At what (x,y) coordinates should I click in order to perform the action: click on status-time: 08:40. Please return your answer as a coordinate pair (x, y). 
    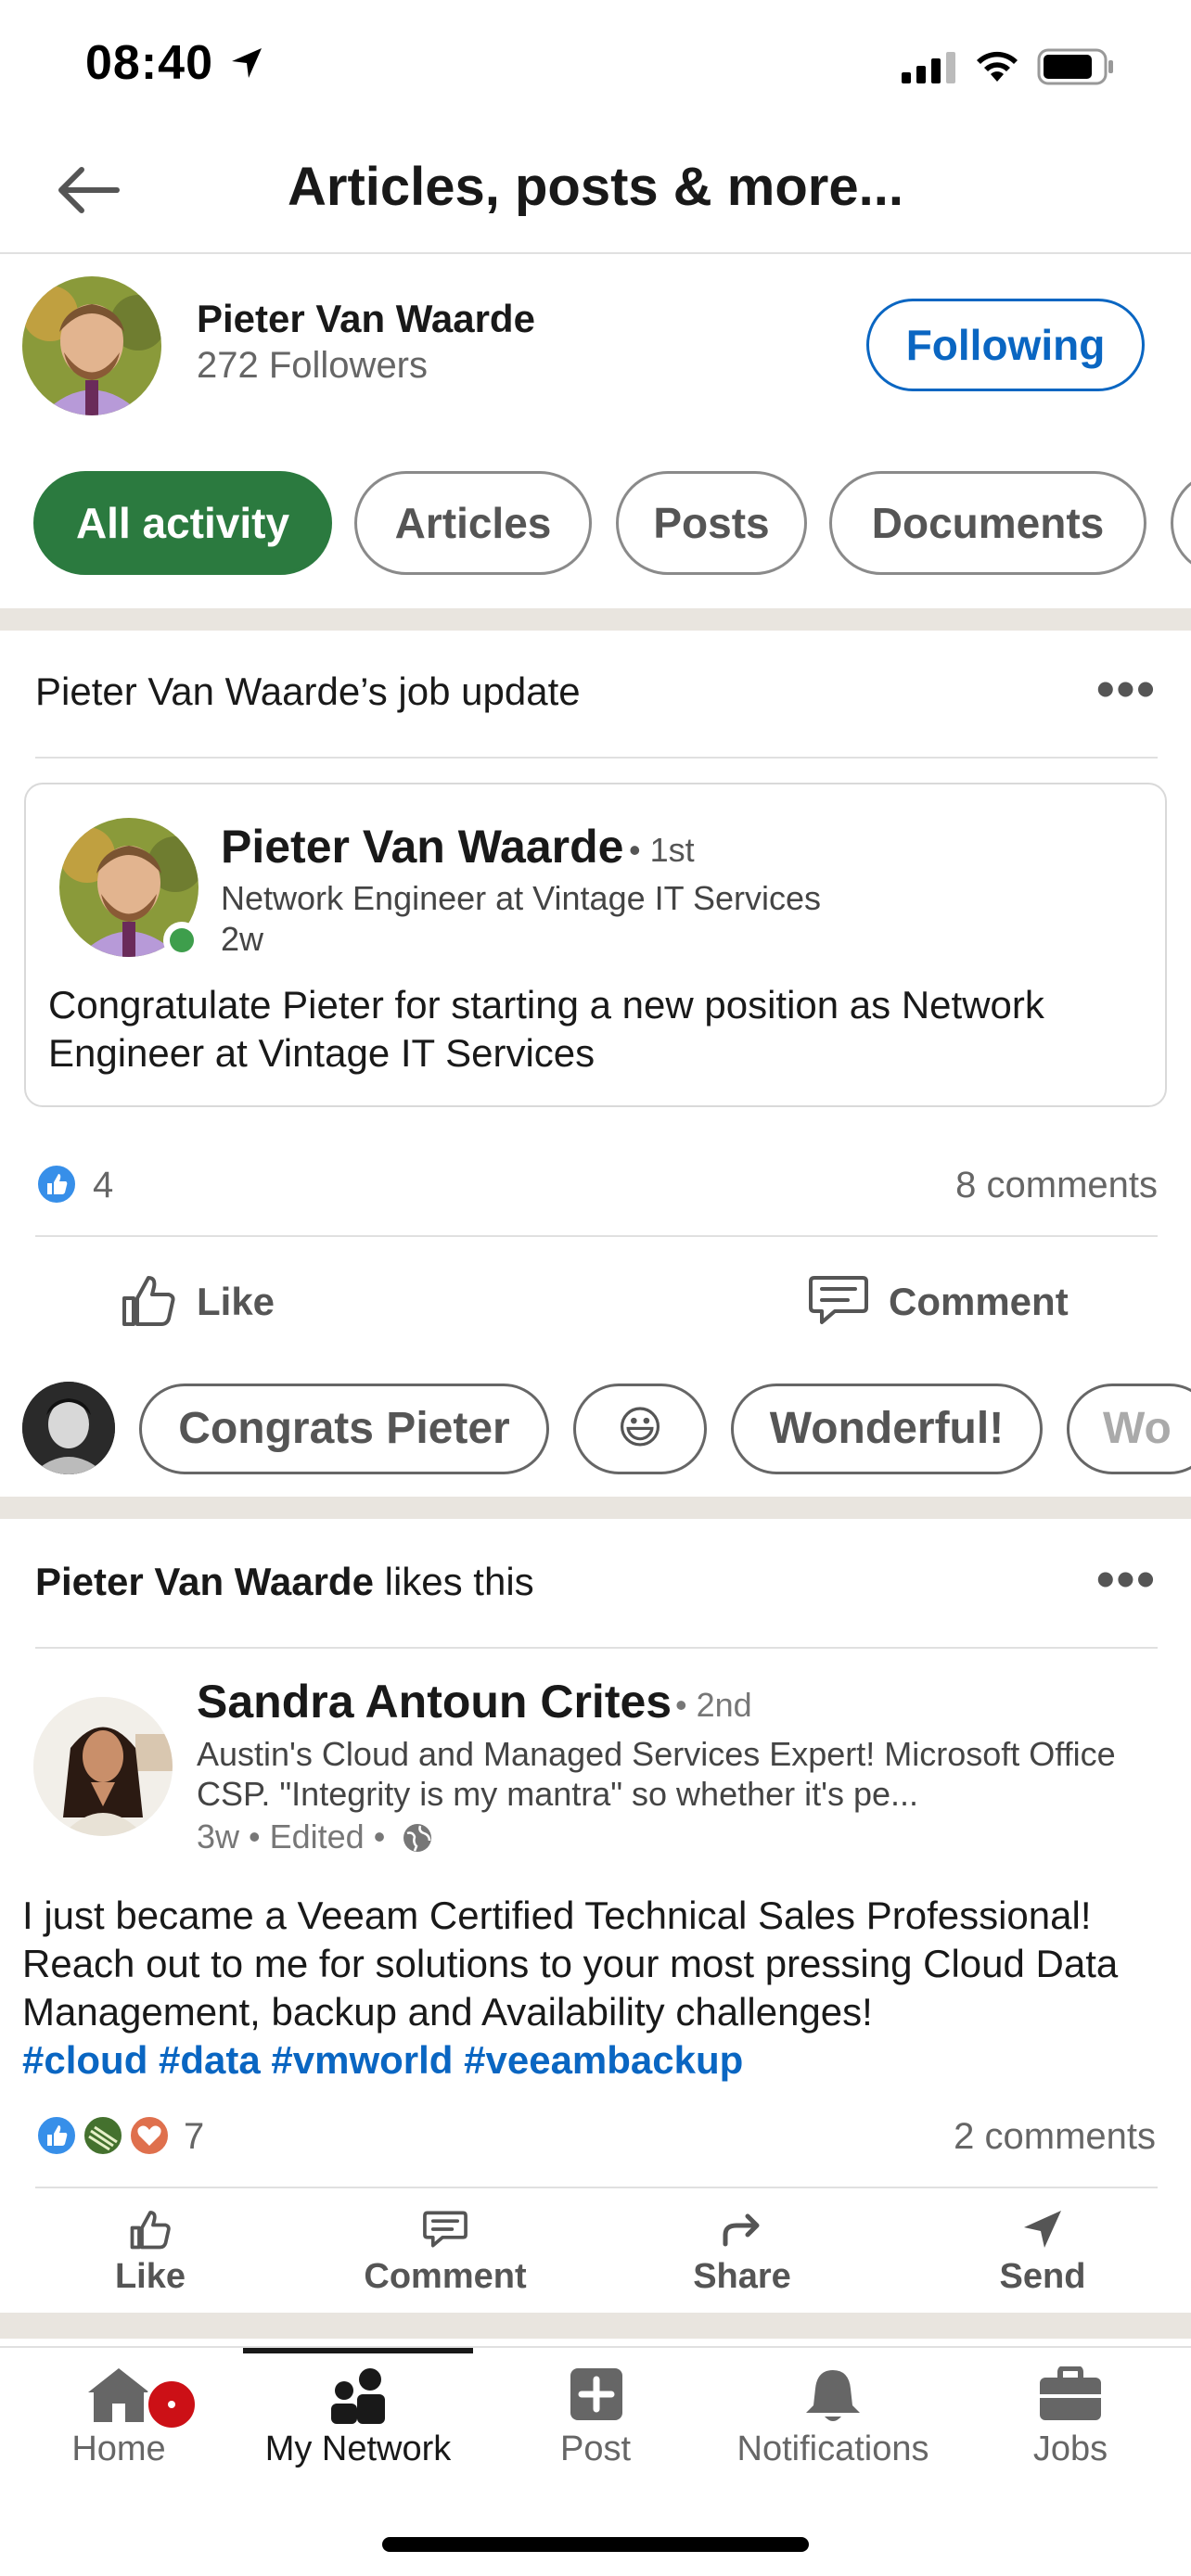
    Looking at the image, I should click on (149, 63).